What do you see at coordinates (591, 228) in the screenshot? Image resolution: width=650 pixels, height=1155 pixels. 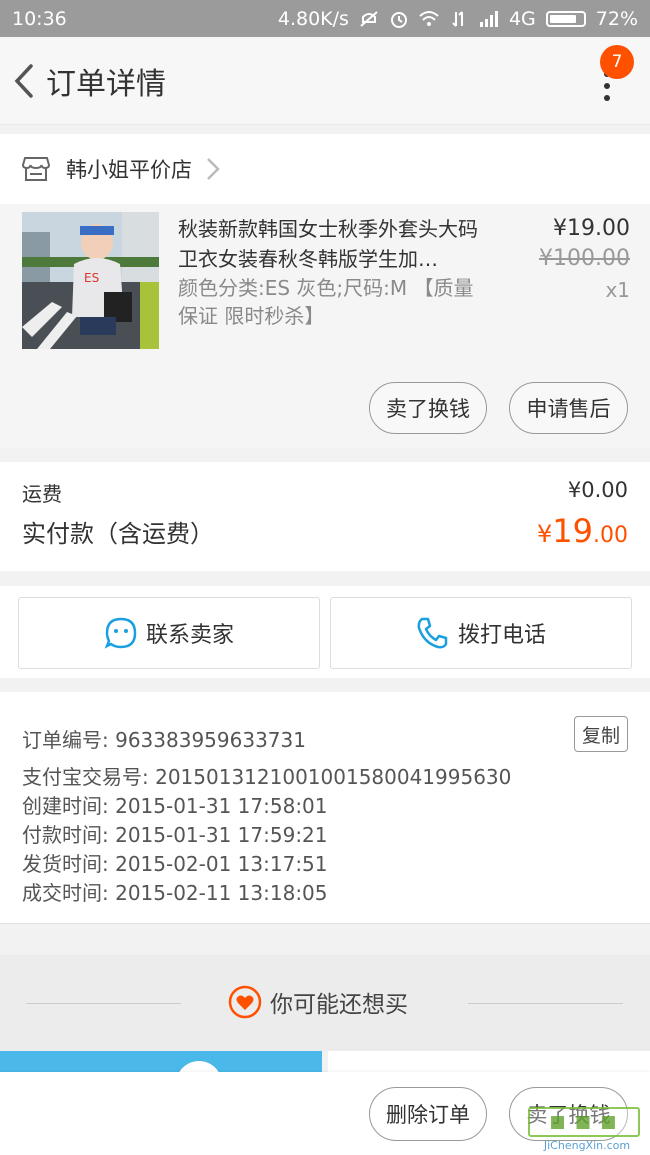 I see `product-price: ¥19.00` at bounding box center [591, 228].